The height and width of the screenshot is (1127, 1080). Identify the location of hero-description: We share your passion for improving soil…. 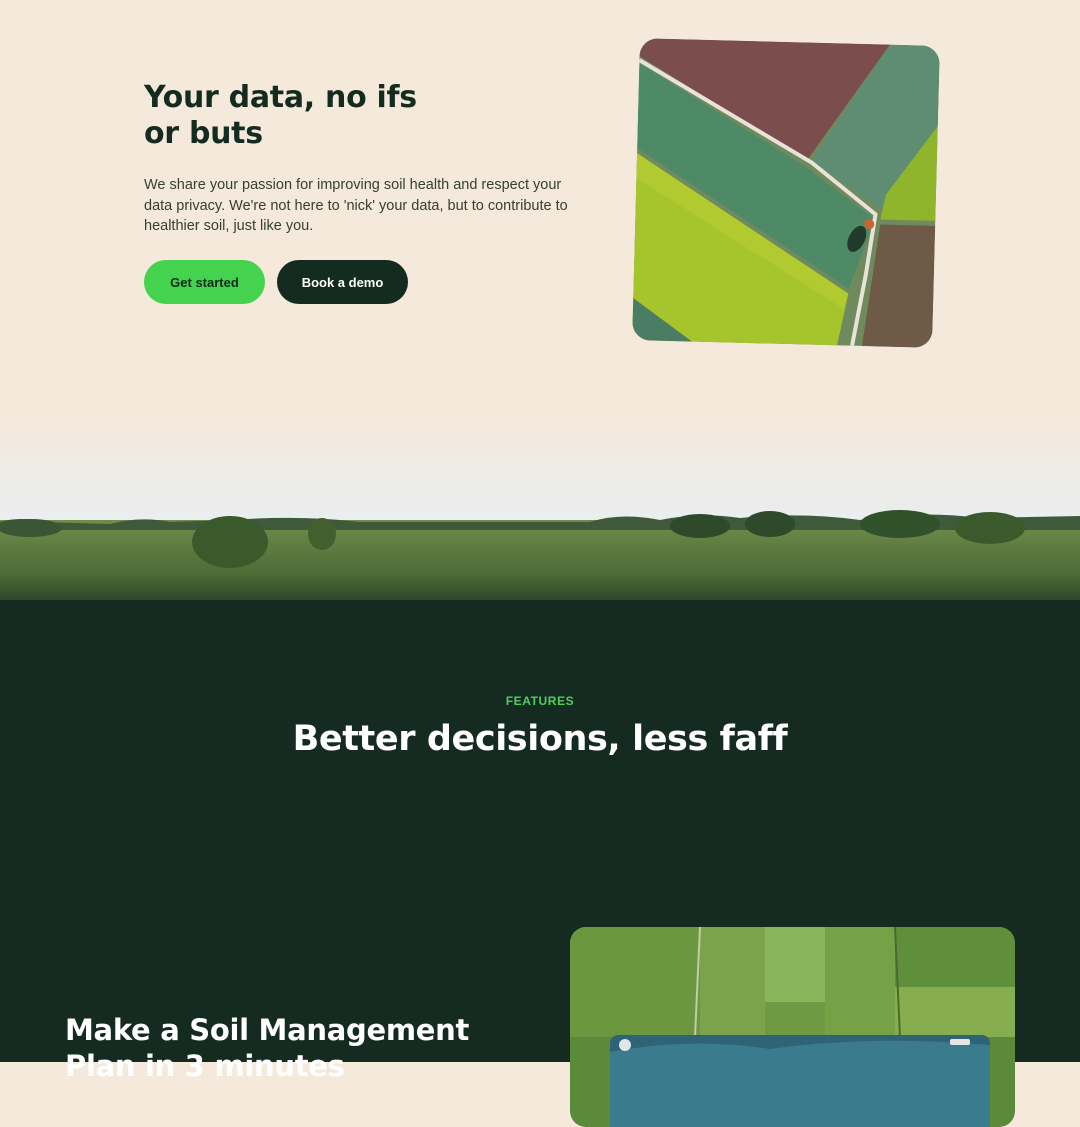
(356, 205).